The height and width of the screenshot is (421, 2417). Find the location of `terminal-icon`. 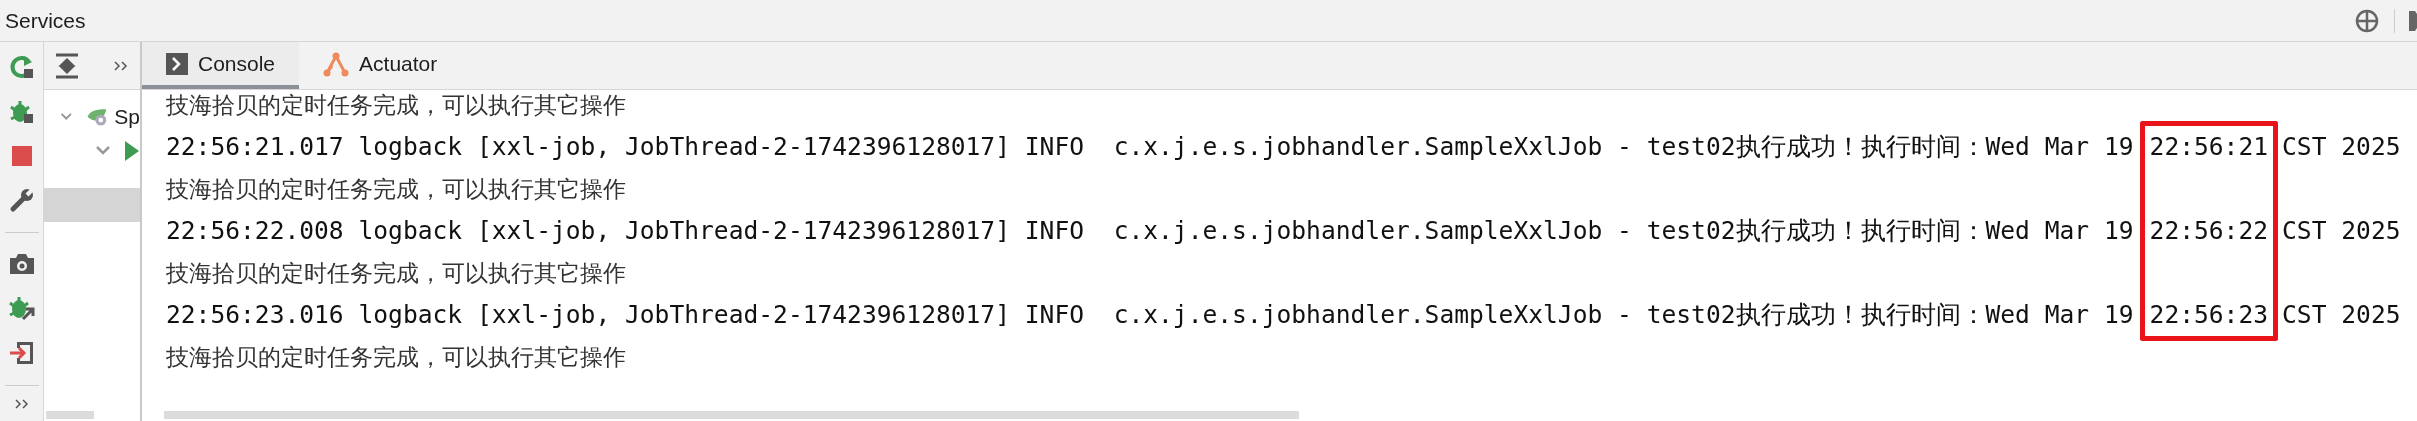

terminal-icon is located at coordinates (177, 63).